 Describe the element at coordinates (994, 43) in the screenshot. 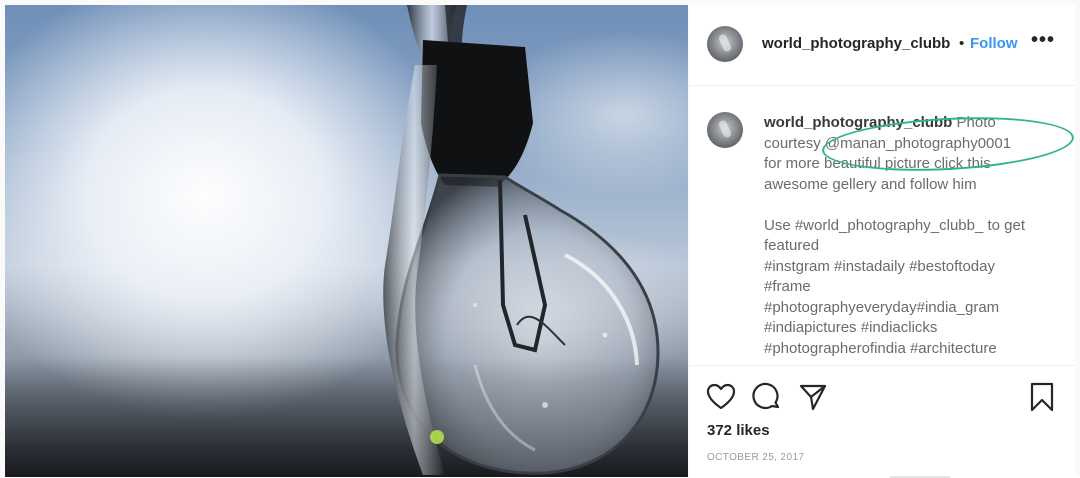

I see `follow-button: Follow` at that location.